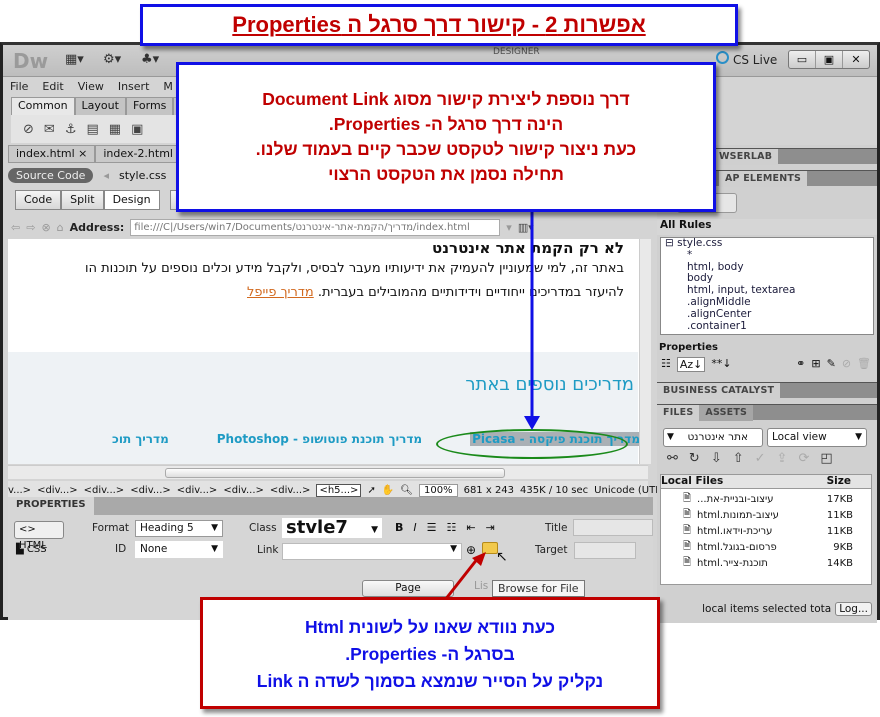 Image resolution: width=880 pixels, height=717 pixels. I want to click on red-arrow-line, so click(461, 579).